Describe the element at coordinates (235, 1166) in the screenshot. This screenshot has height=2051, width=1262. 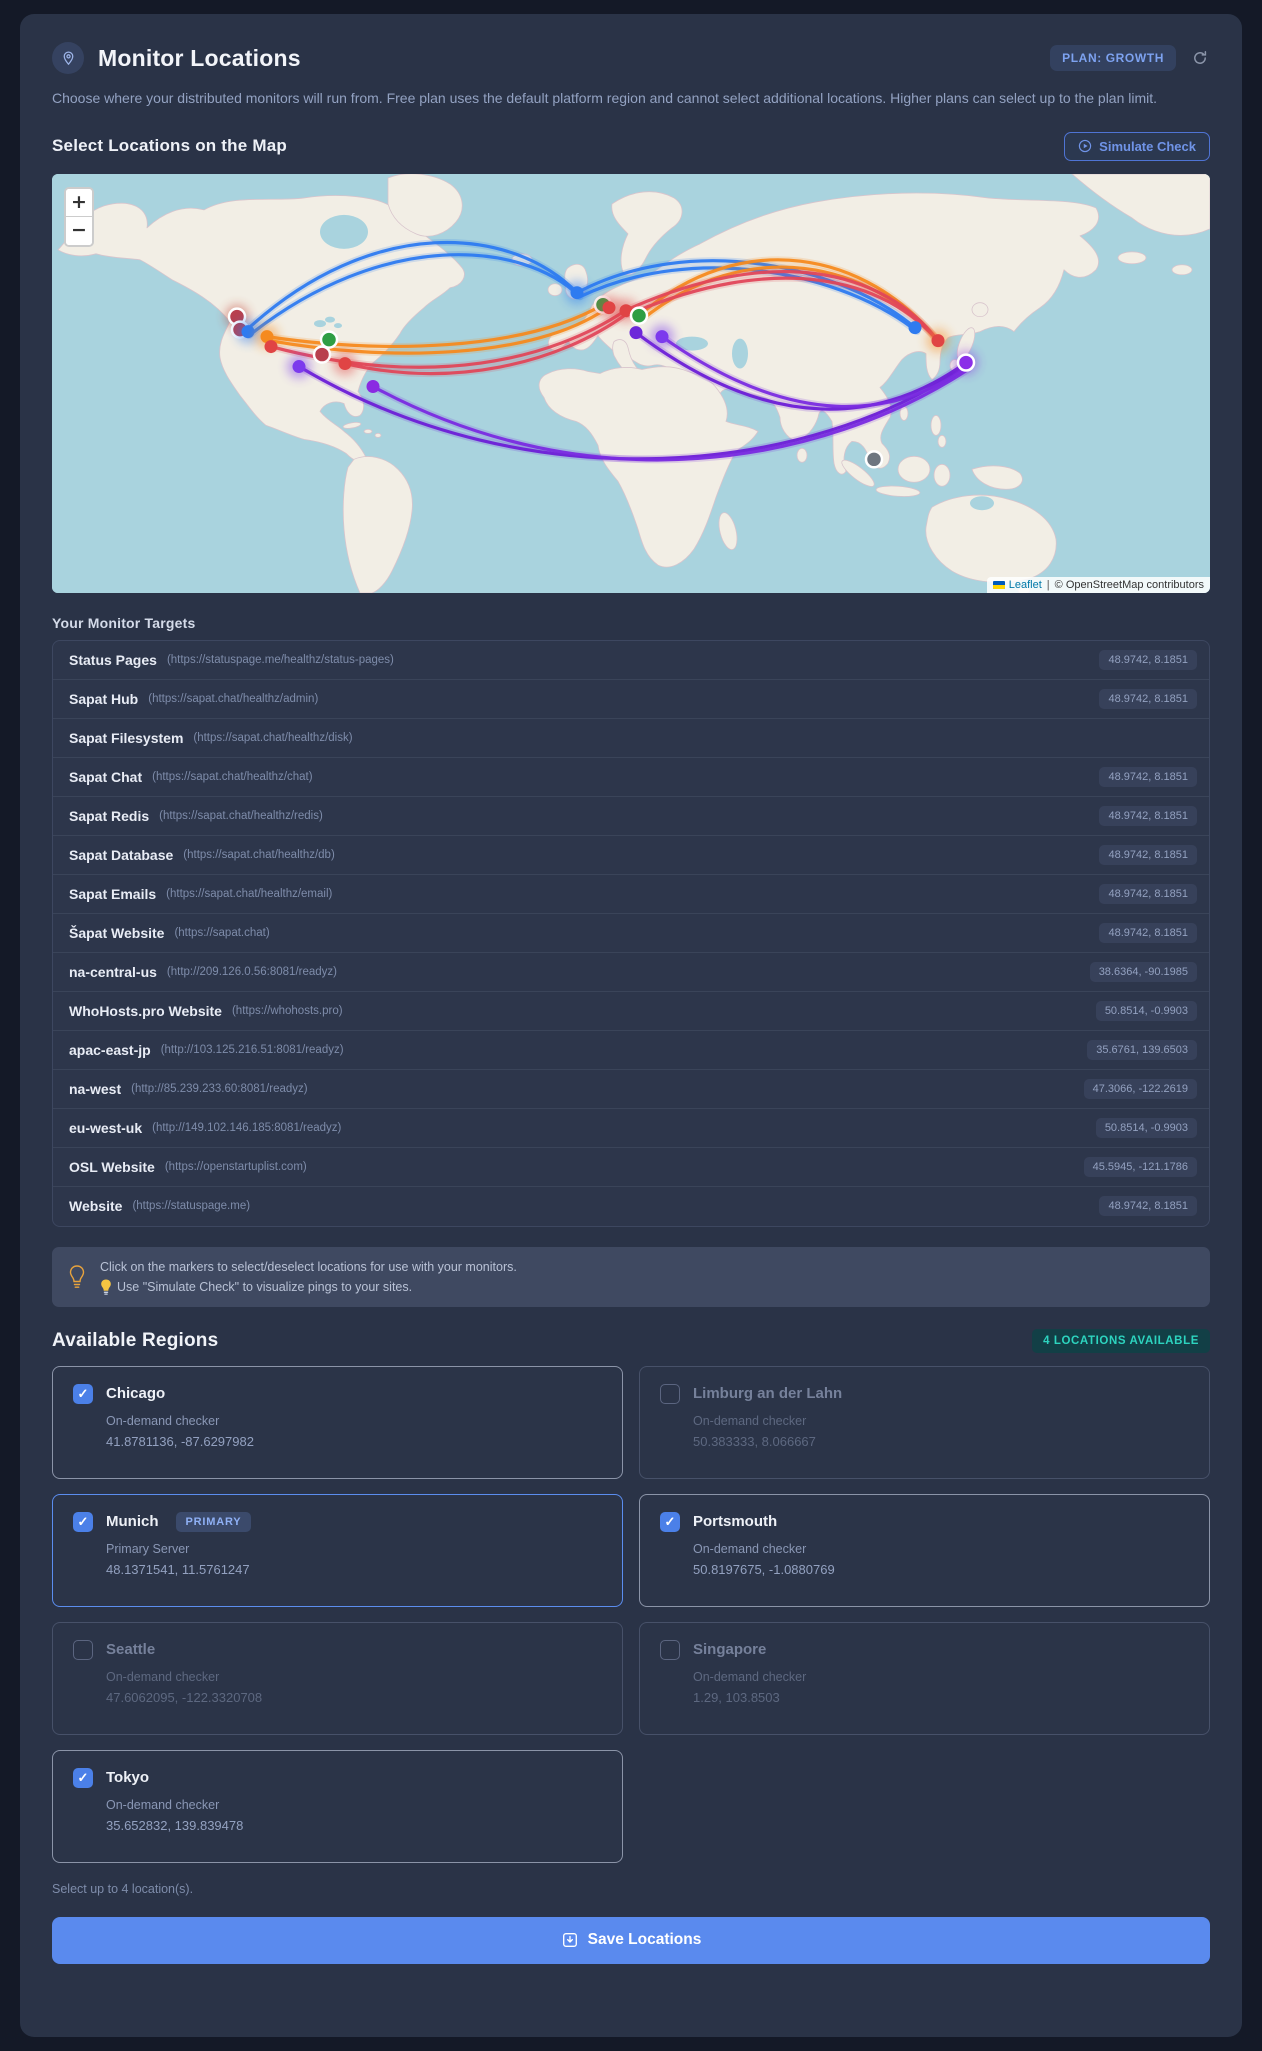
I see `target-url: (https://openstartuplist.com)` at that location.